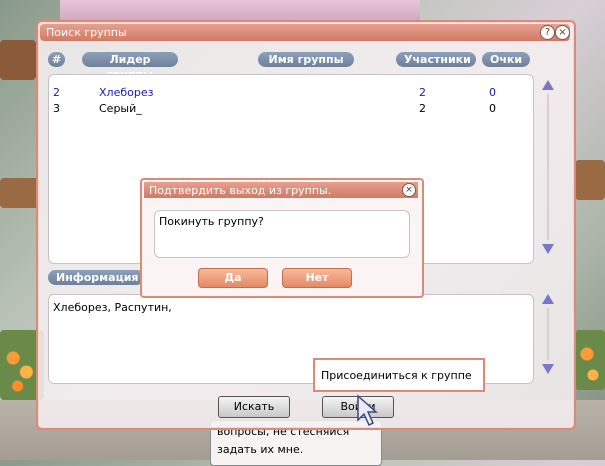 This screenshot has width=605, height=466. I want to click on dialog-close-icon: ×, so click(409, 190).